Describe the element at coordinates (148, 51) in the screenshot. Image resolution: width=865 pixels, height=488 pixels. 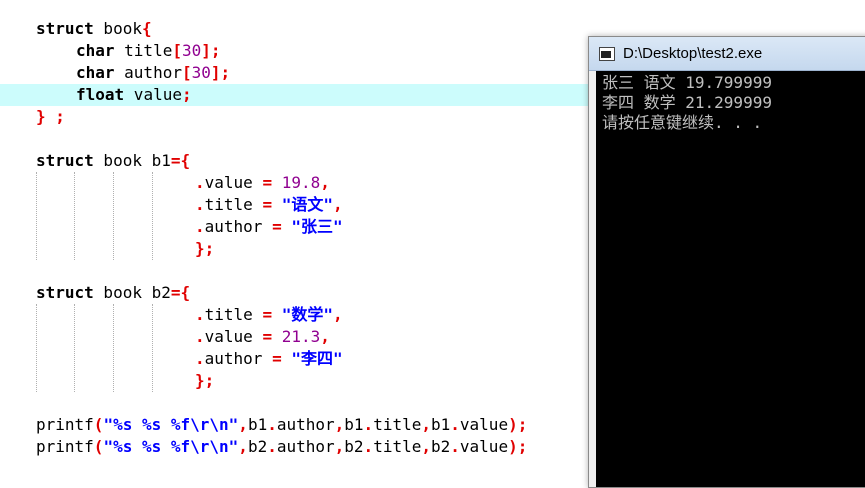
I see `code-line-title-field: char title[30];` at that location.